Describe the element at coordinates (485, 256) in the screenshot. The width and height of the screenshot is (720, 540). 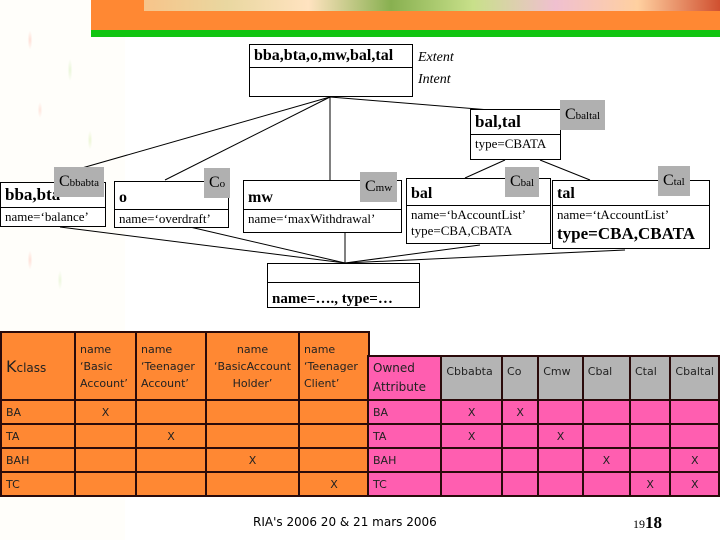
I see `edge-tal-bottom` at that location.